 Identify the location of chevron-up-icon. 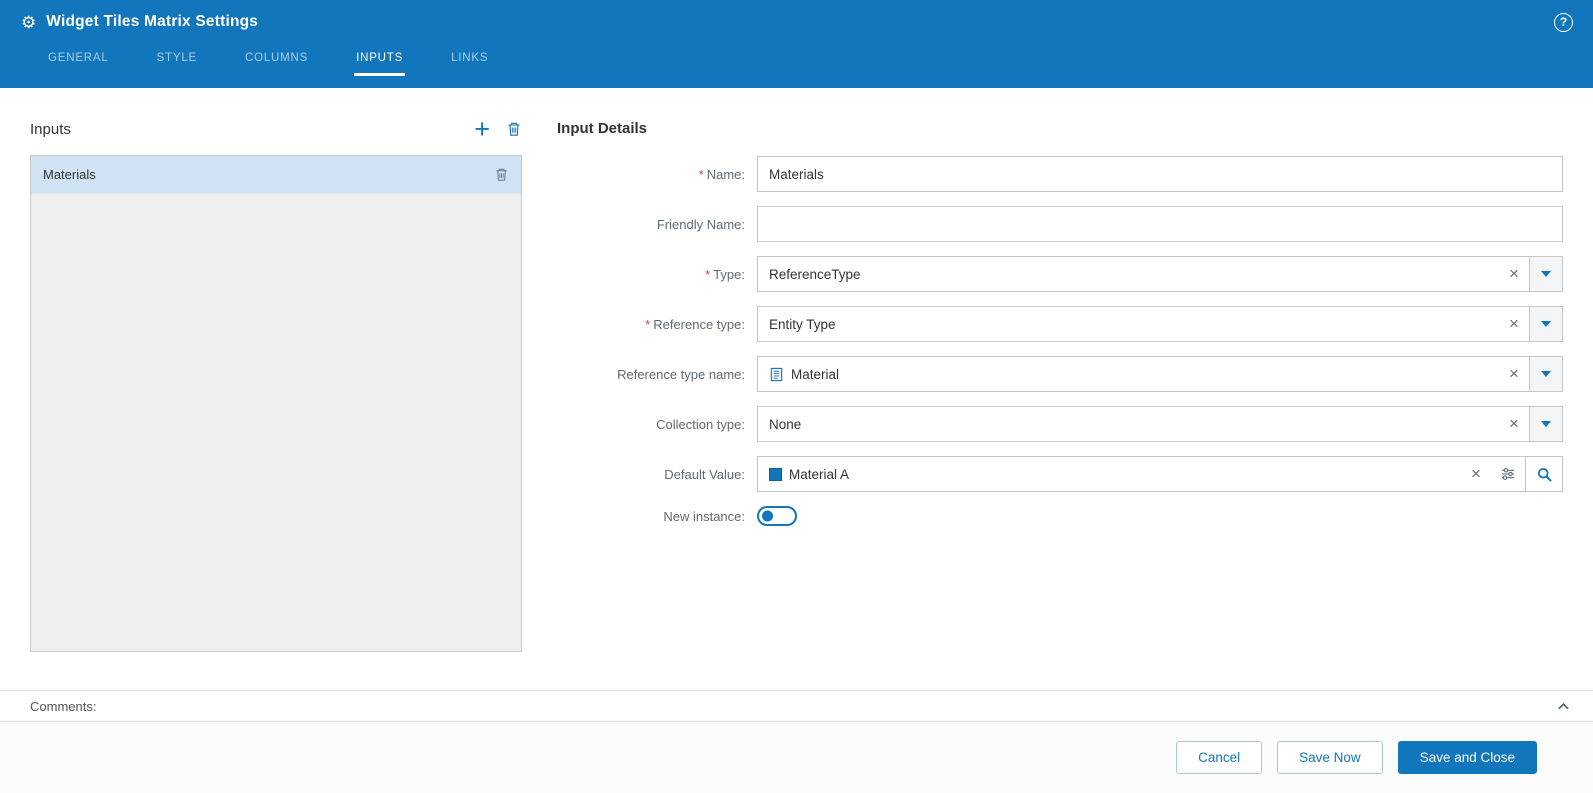
(1563, 705).